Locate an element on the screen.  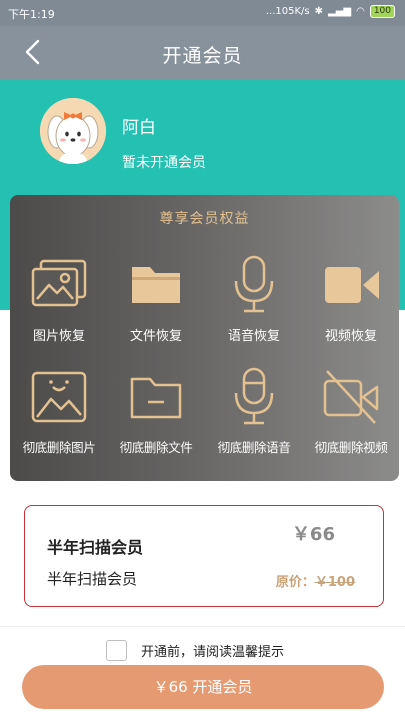
benefit-label: 彻底删除视频 is located at coordinates (351, 447).